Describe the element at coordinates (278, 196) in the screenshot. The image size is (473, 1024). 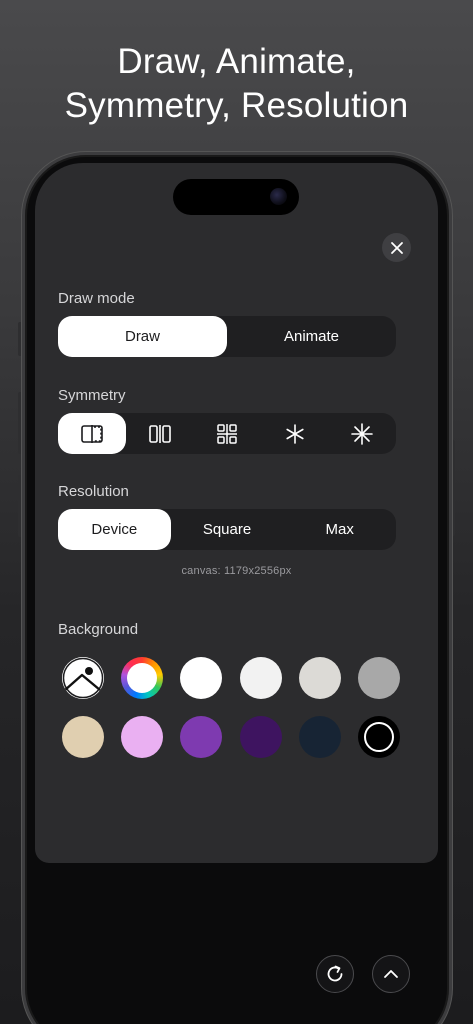
I see `camera-icon` at that location.